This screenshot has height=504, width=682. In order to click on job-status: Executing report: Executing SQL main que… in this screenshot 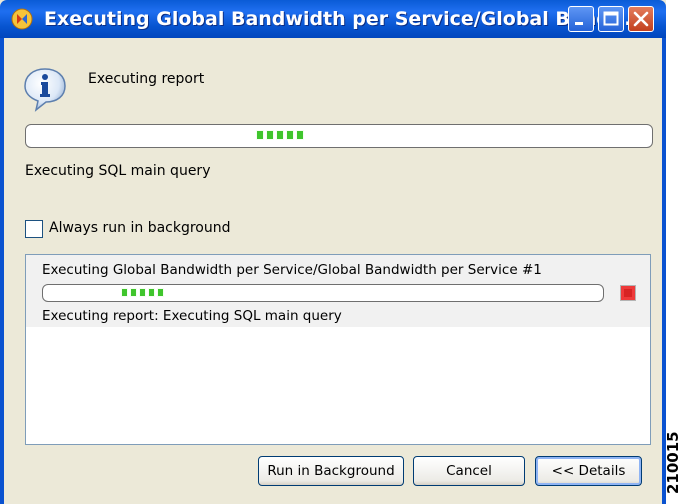, I will do `click(192, 316)`.